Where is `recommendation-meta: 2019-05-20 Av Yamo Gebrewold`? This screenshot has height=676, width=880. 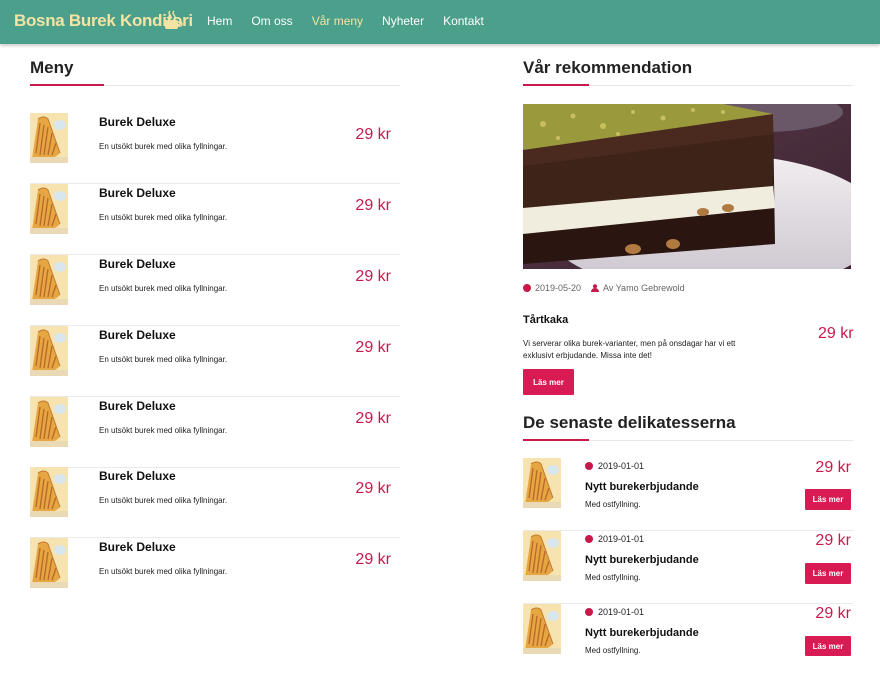
recommendation-meta: 2019-05-20 Av Yamo Gebrewold is located at coordinates (604, 288).